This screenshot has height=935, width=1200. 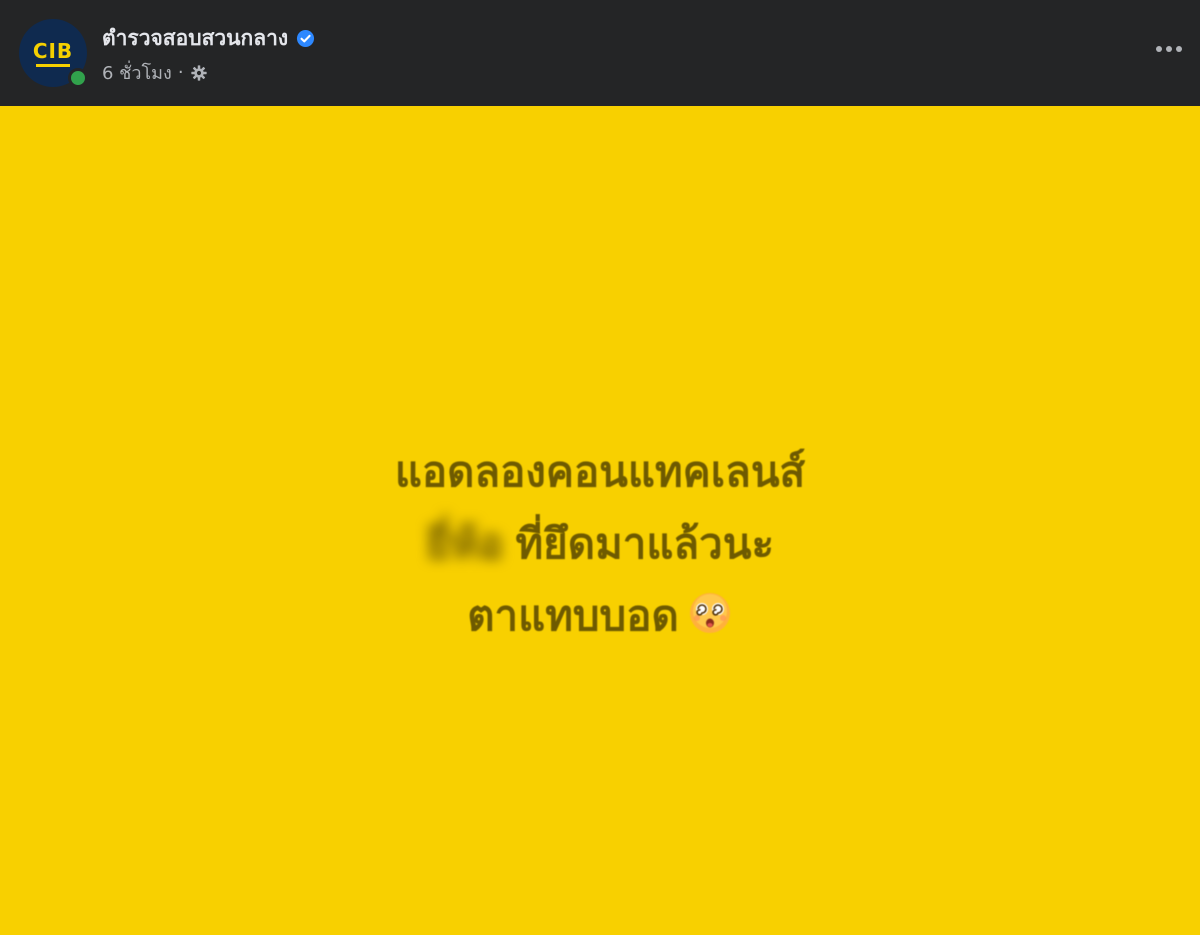 I want to click on online-status-dot, so click(x=78, y=78).